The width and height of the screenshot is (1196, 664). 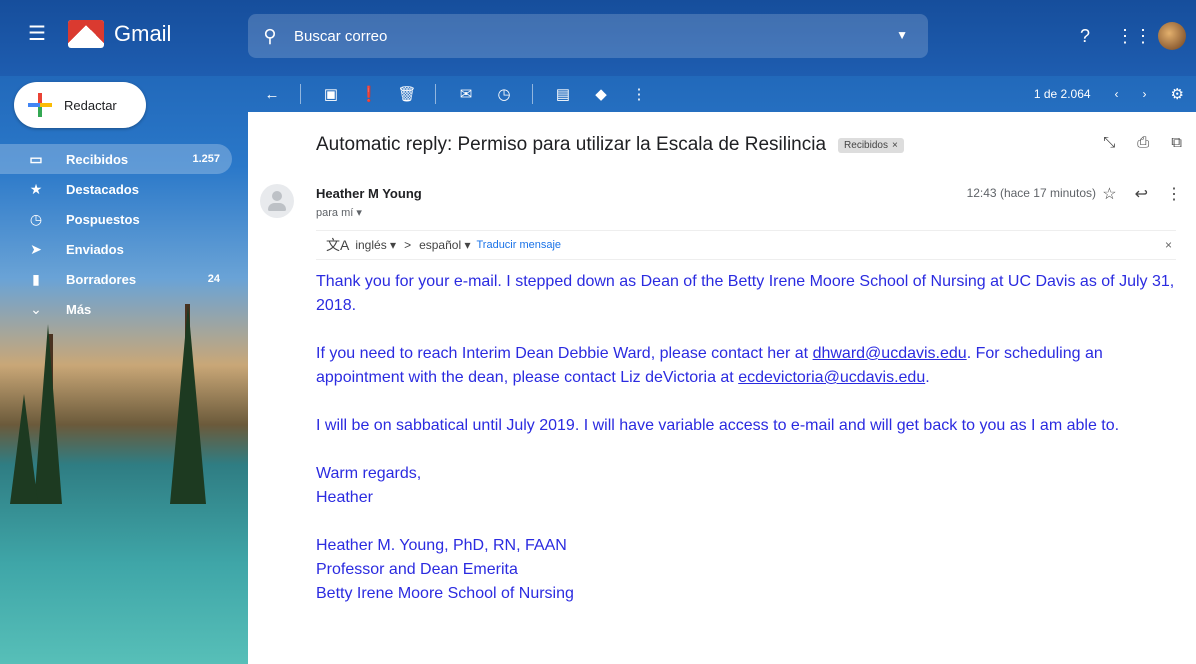 What do you see at coordinates (36, 158) in the screenshot?
I see `inbox-icon: ▭` at bounding box center [36, 158].